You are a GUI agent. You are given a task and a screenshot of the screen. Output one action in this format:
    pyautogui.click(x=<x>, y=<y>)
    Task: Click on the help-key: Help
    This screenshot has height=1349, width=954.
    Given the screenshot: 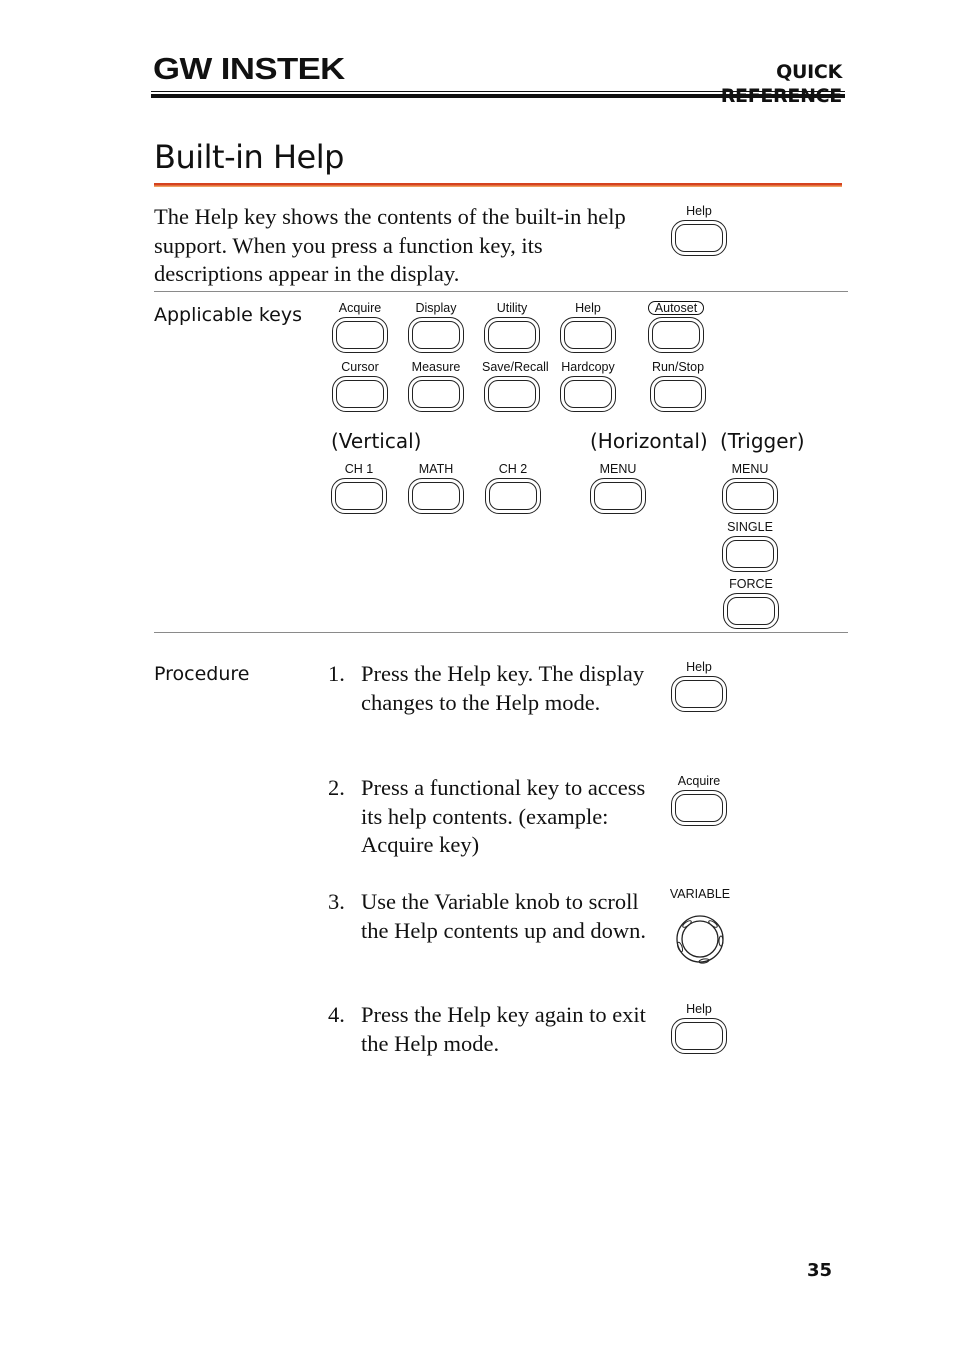 What is the action you would take?
    pyautogui.click(x=588, y=327)
    